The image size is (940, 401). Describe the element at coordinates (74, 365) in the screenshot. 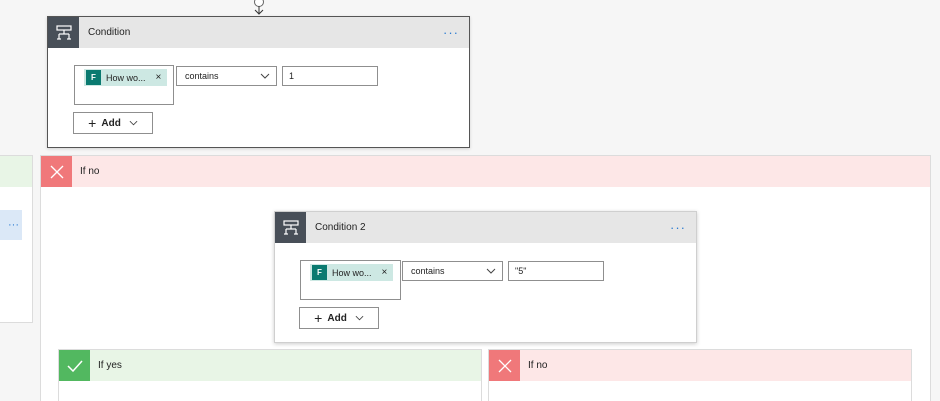

I see `checkmark-icon` at that location.